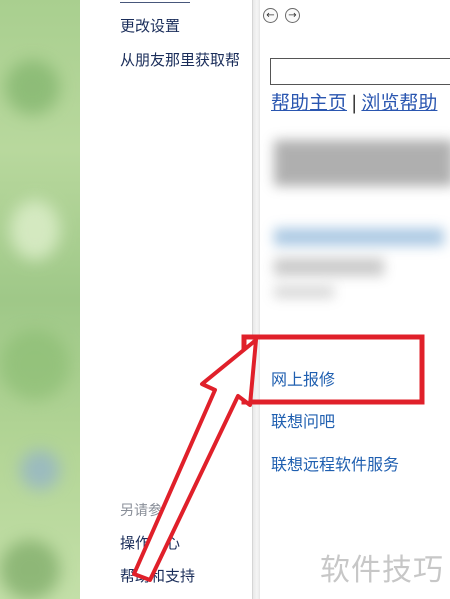  What do you see at coordinates (362, 163) in the screenshot?
I see `blurred-heading` at bounding box center [362, 163].